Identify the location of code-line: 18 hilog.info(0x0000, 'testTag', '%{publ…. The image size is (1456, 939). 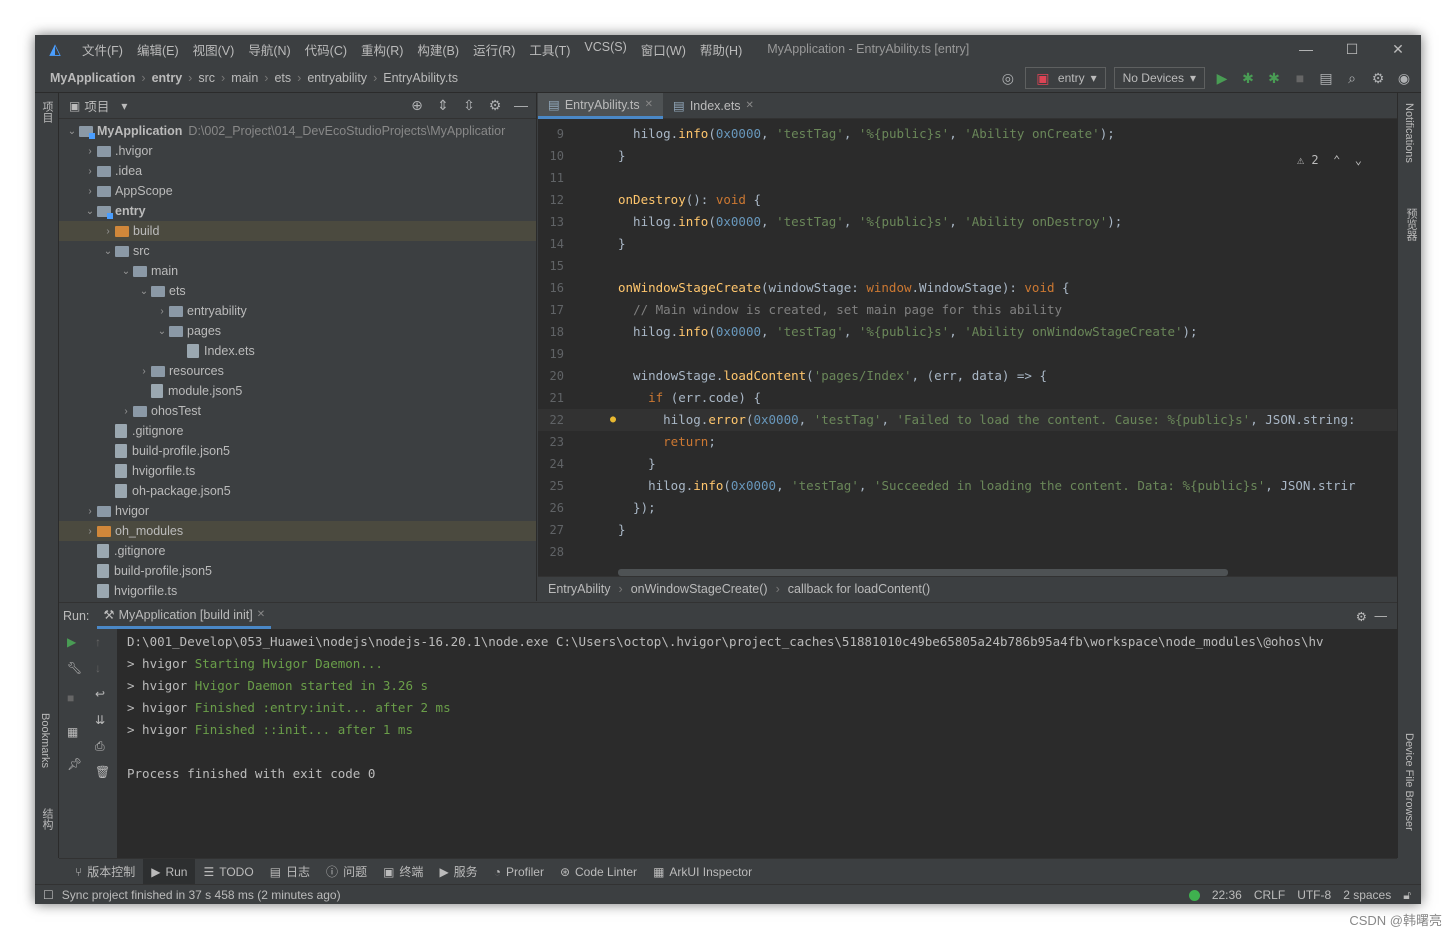
(978, 332).